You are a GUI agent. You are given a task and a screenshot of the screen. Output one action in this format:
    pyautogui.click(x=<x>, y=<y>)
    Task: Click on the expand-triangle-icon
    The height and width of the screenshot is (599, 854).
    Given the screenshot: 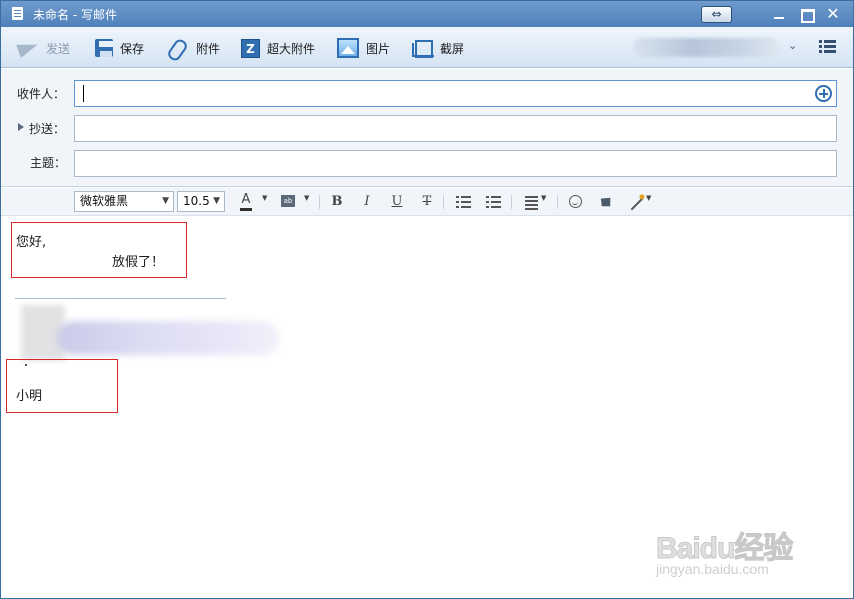 What is the action you would take?
    pyautogui.click(x=21, y=127)
    